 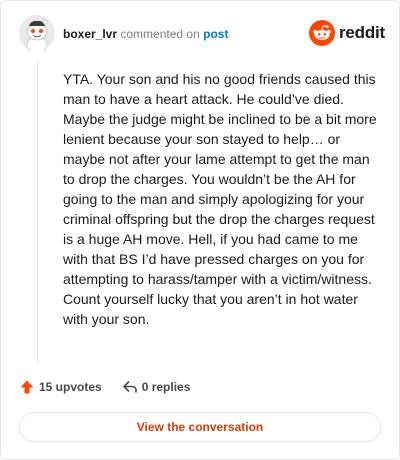 I want to click on reply-arrow-icon, so click(x=129, y=387).